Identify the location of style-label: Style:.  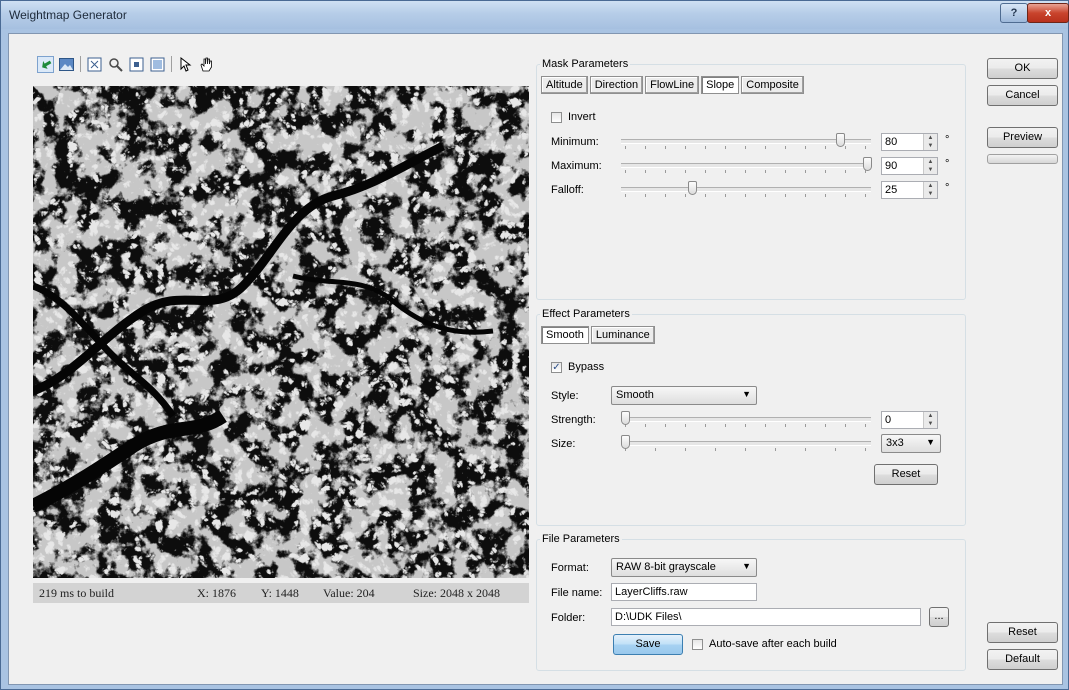
(565, 396).